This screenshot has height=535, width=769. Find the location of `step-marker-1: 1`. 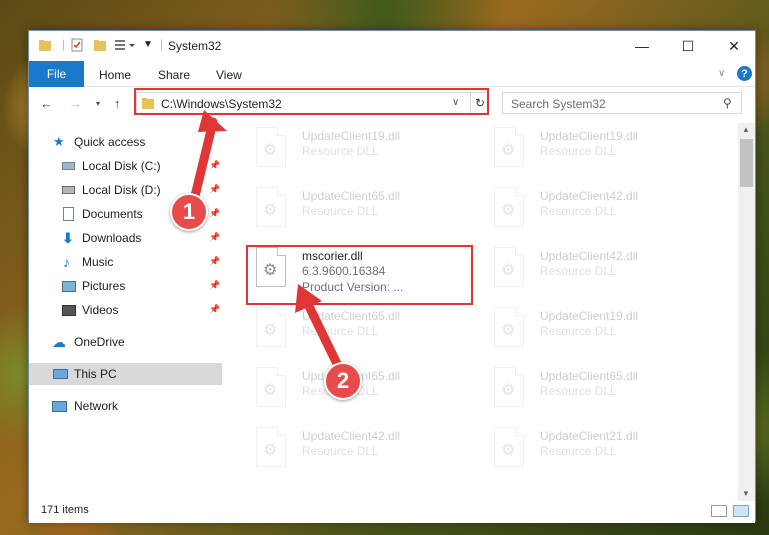

step-marker-1: 1 is located at coordinates (189, 212).